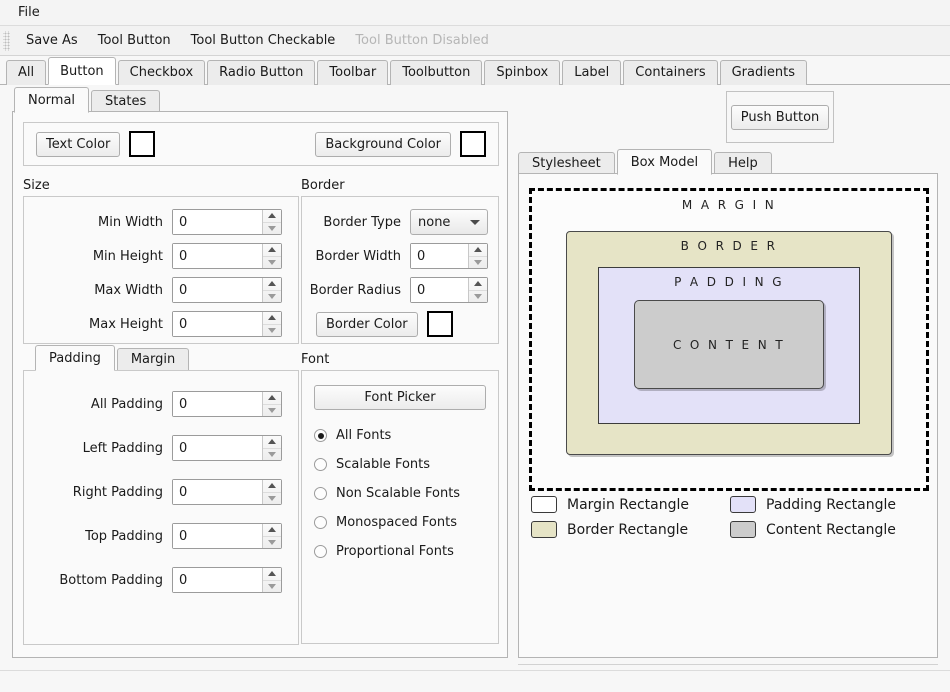 The width and height of the screenshot is (950, 692). I want to click on tab-padding: Padding, so click(75, 358).